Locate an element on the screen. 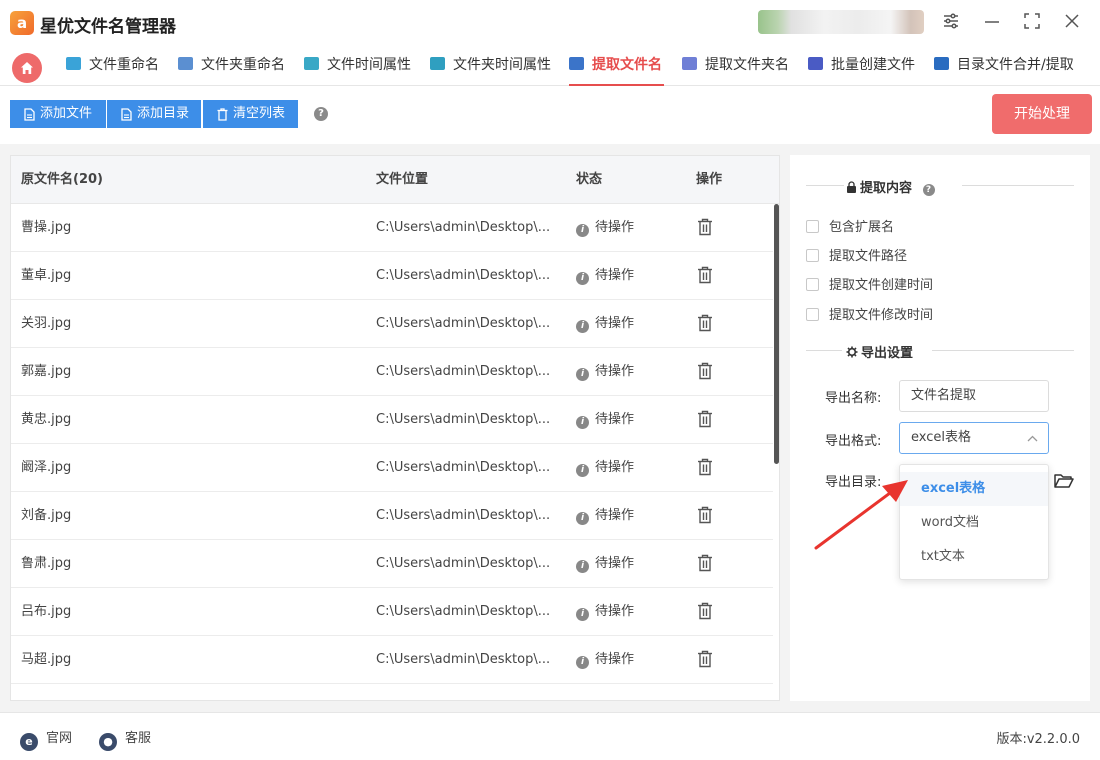 The height and width of the screenshot is (760, 1100). format-option-txt: txt文本 is located at coordinates (974, 557).